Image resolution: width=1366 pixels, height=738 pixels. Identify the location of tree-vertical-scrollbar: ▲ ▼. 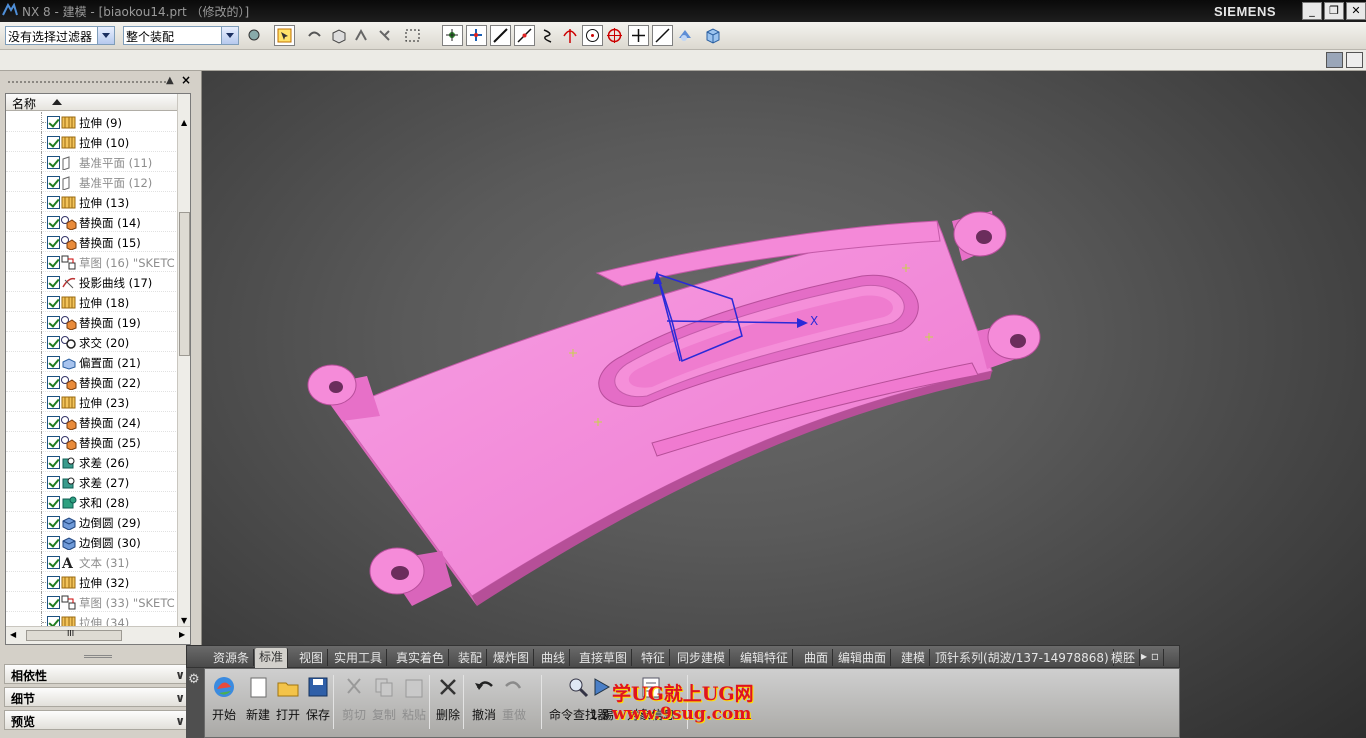
(183, 360).